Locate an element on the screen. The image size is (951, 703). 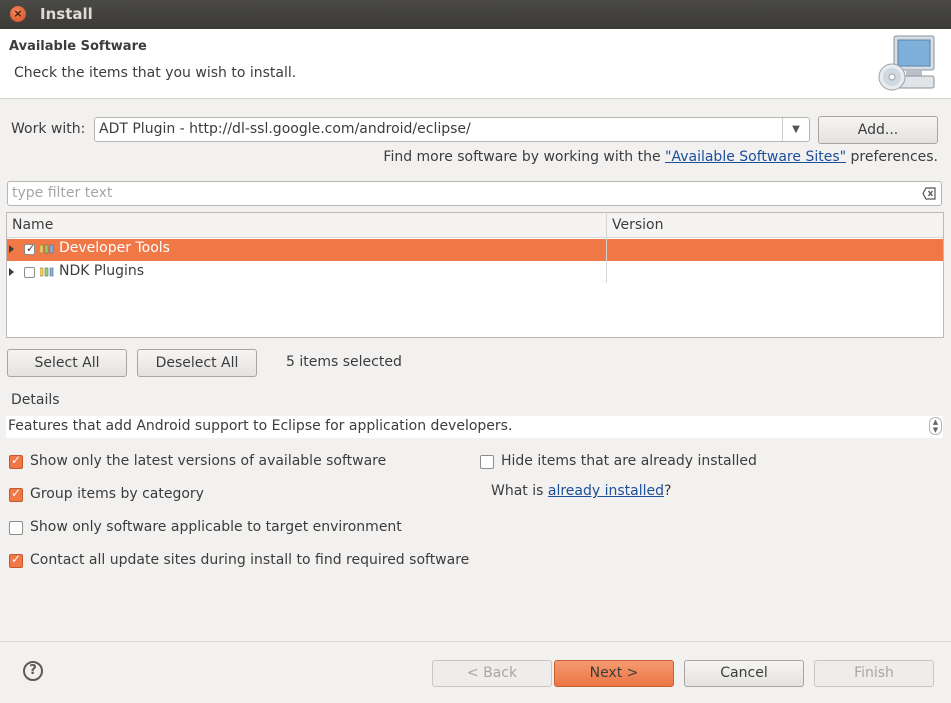
table-row: NDK Plugins is located at coordinates (475, 273).